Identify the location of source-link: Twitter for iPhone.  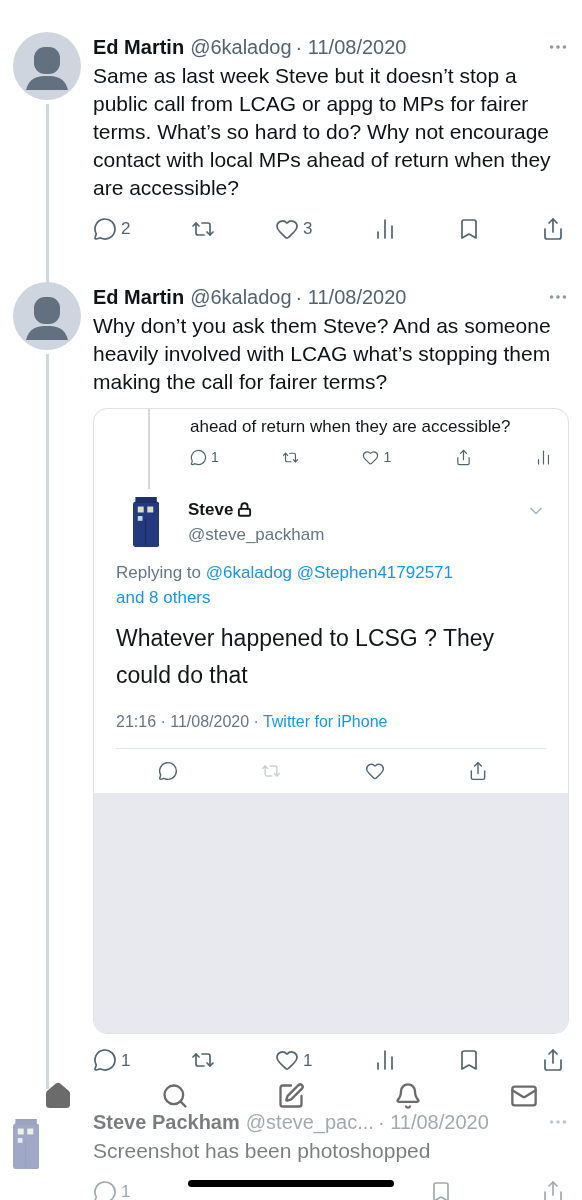
(325, 721).